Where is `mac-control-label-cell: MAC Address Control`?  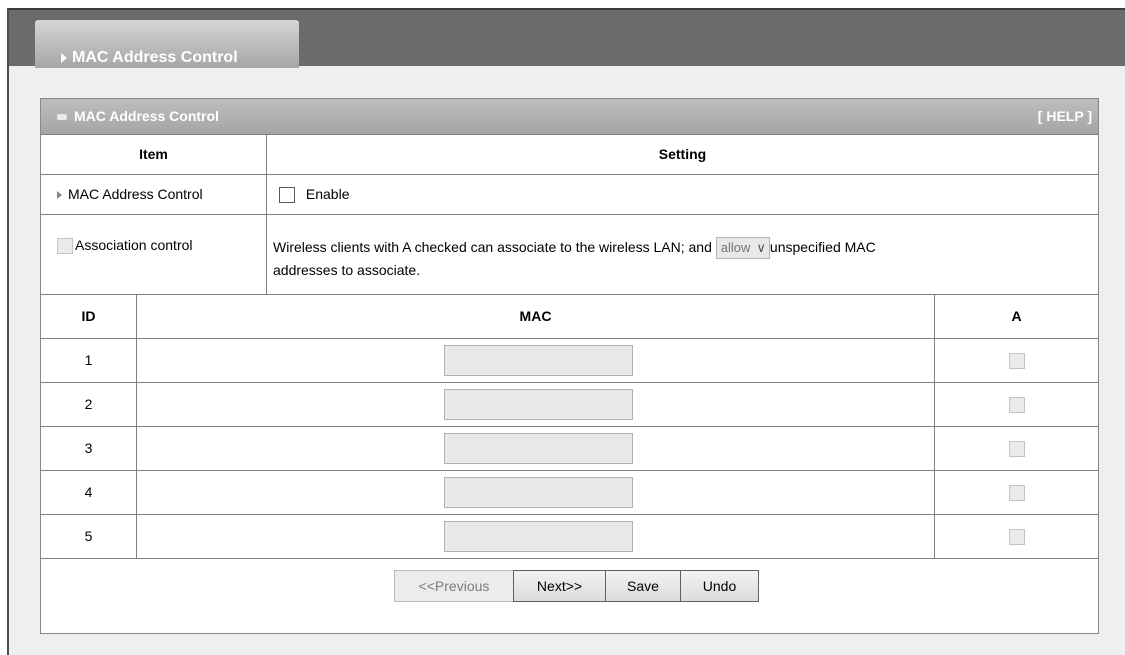 mac-control-label-cell: MAC Address Control is located at coordinates (153, 194).